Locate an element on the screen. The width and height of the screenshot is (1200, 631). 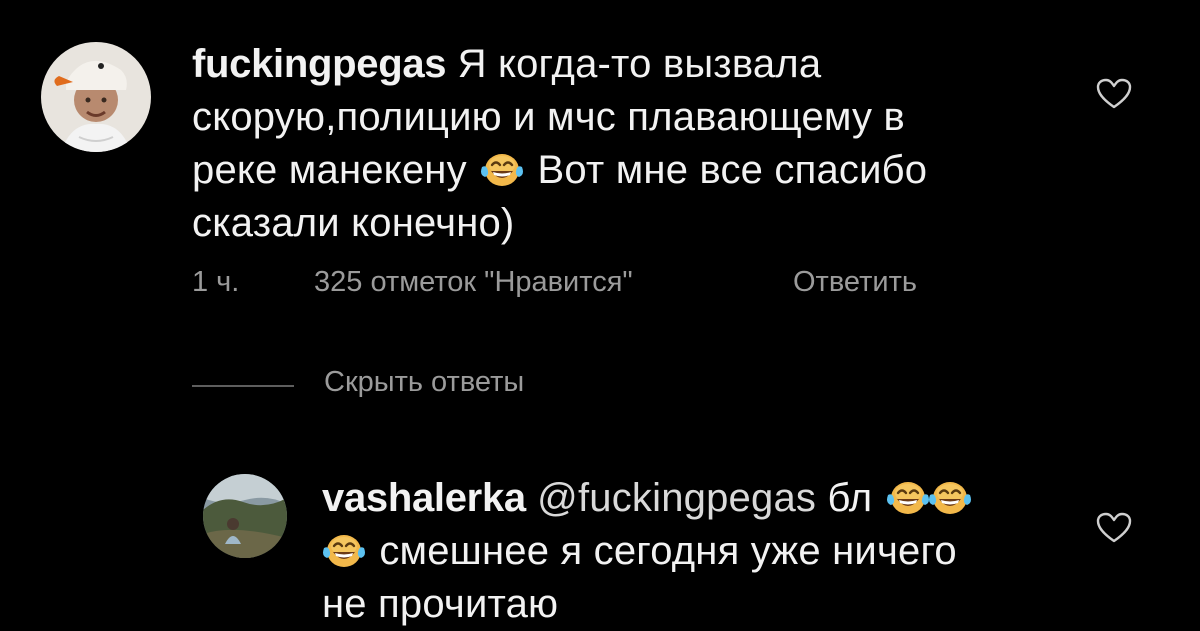
comment-line: vashalerka @fuckingpegas бл is located at coordinates (702, 498).